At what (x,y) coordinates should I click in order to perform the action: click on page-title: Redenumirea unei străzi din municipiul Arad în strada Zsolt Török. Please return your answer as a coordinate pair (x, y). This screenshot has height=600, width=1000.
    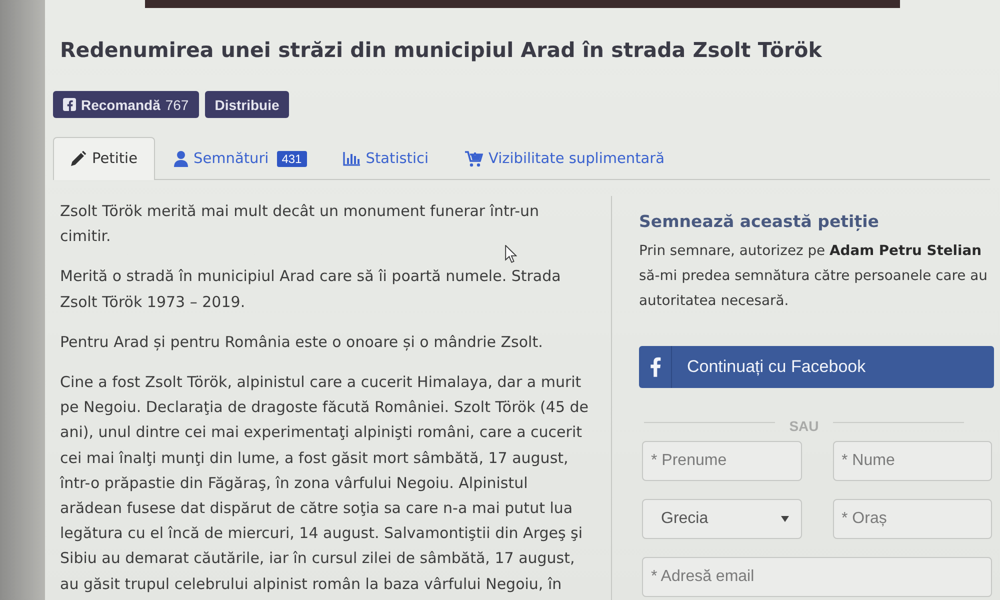
    Looking at the image, I should click on (441, 50).